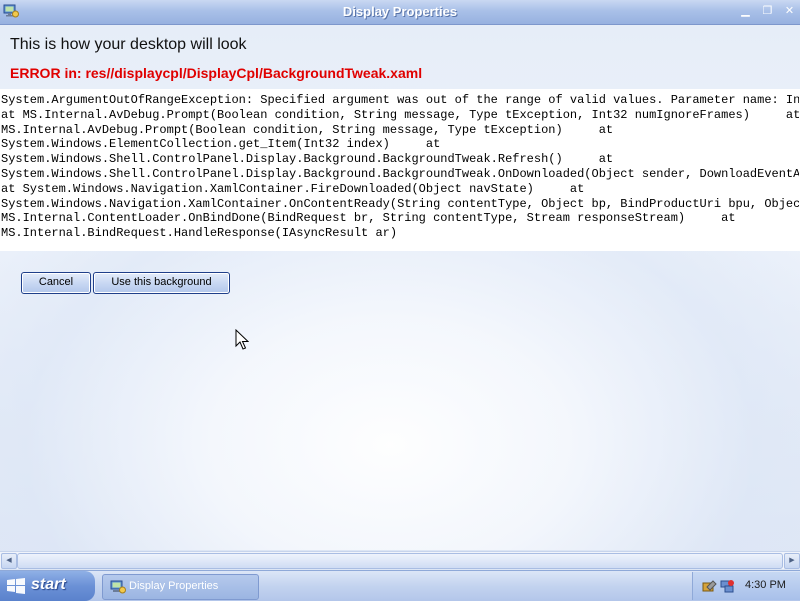  I want to click on title-bar: Display Properties ▁ ❐ ✕, so click(400, 12).